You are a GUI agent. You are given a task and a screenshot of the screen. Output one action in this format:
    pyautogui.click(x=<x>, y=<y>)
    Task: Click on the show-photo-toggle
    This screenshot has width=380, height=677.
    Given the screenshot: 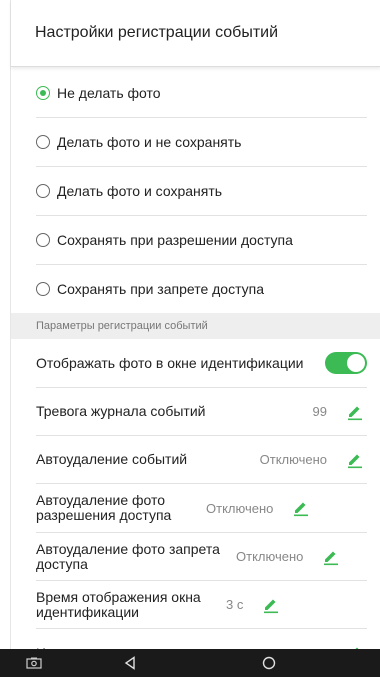 What is the action you would take?
    pyautogui.click(x=346, y=363)
    